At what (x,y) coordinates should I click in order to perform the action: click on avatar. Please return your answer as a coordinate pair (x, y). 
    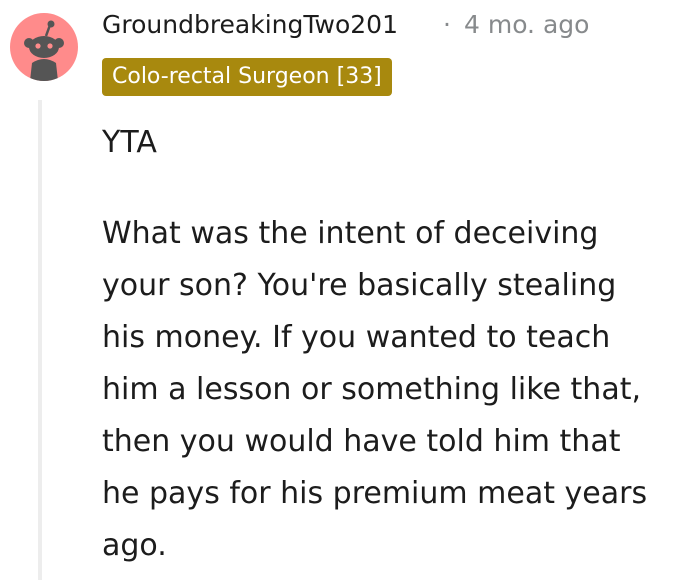
    Looking at the image, I should click on (44, 47).